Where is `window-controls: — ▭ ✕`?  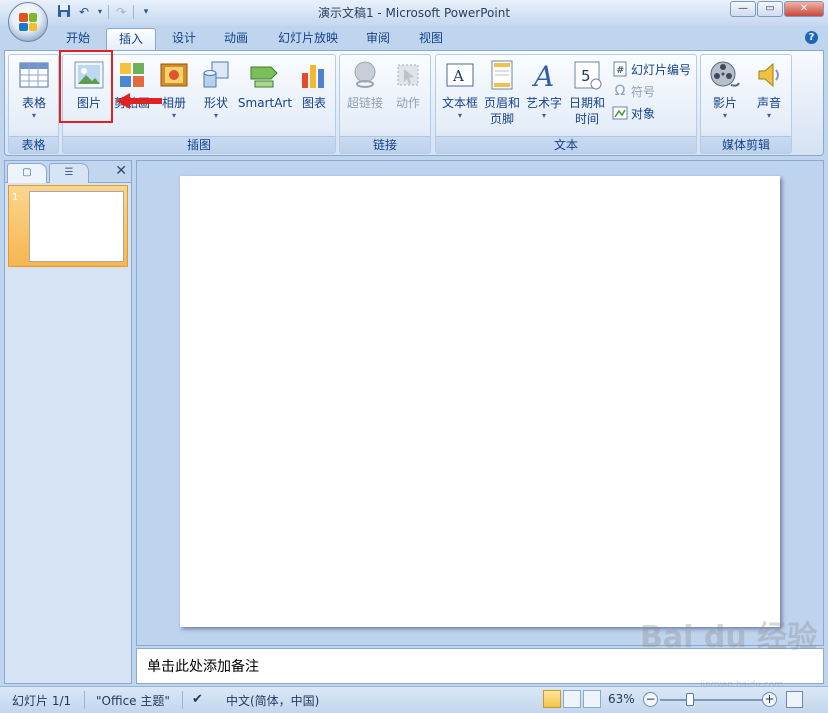
window-controls: — ▭ ✕ is located at coordinates (777, 9).